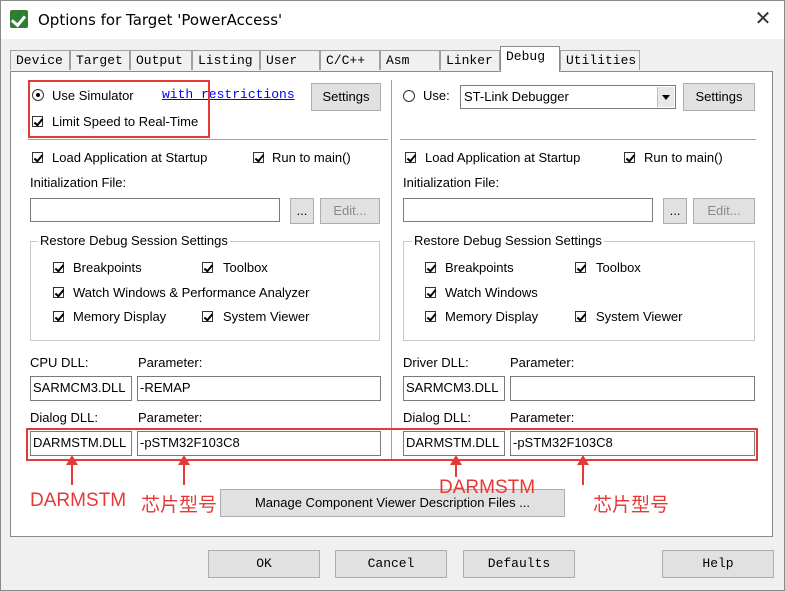 This screenshot has height=591, width=785. Describe the element at coordinates (100, 60) in the screenshot. I see `tab-target: Target` at that location.